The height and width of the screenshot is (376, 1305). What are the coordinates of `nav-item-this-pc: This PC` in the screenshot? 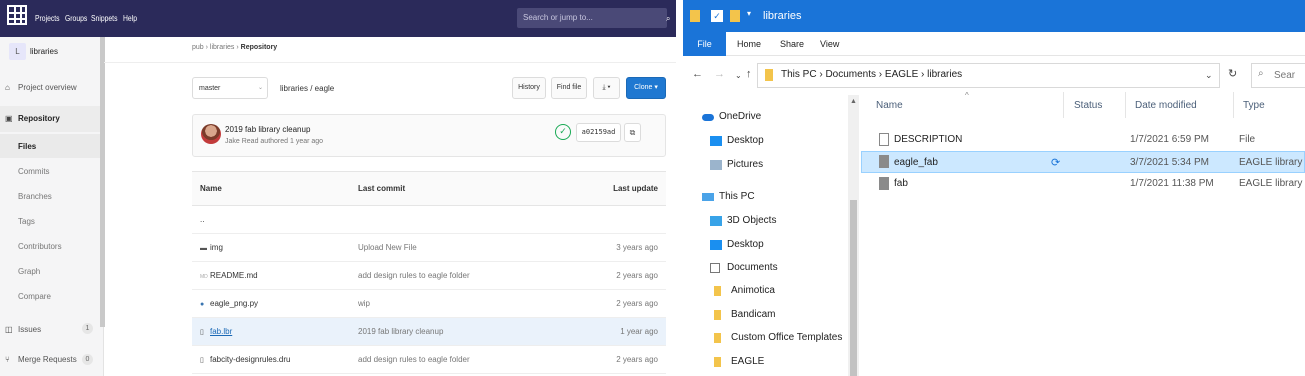 It's located at (728, 196).